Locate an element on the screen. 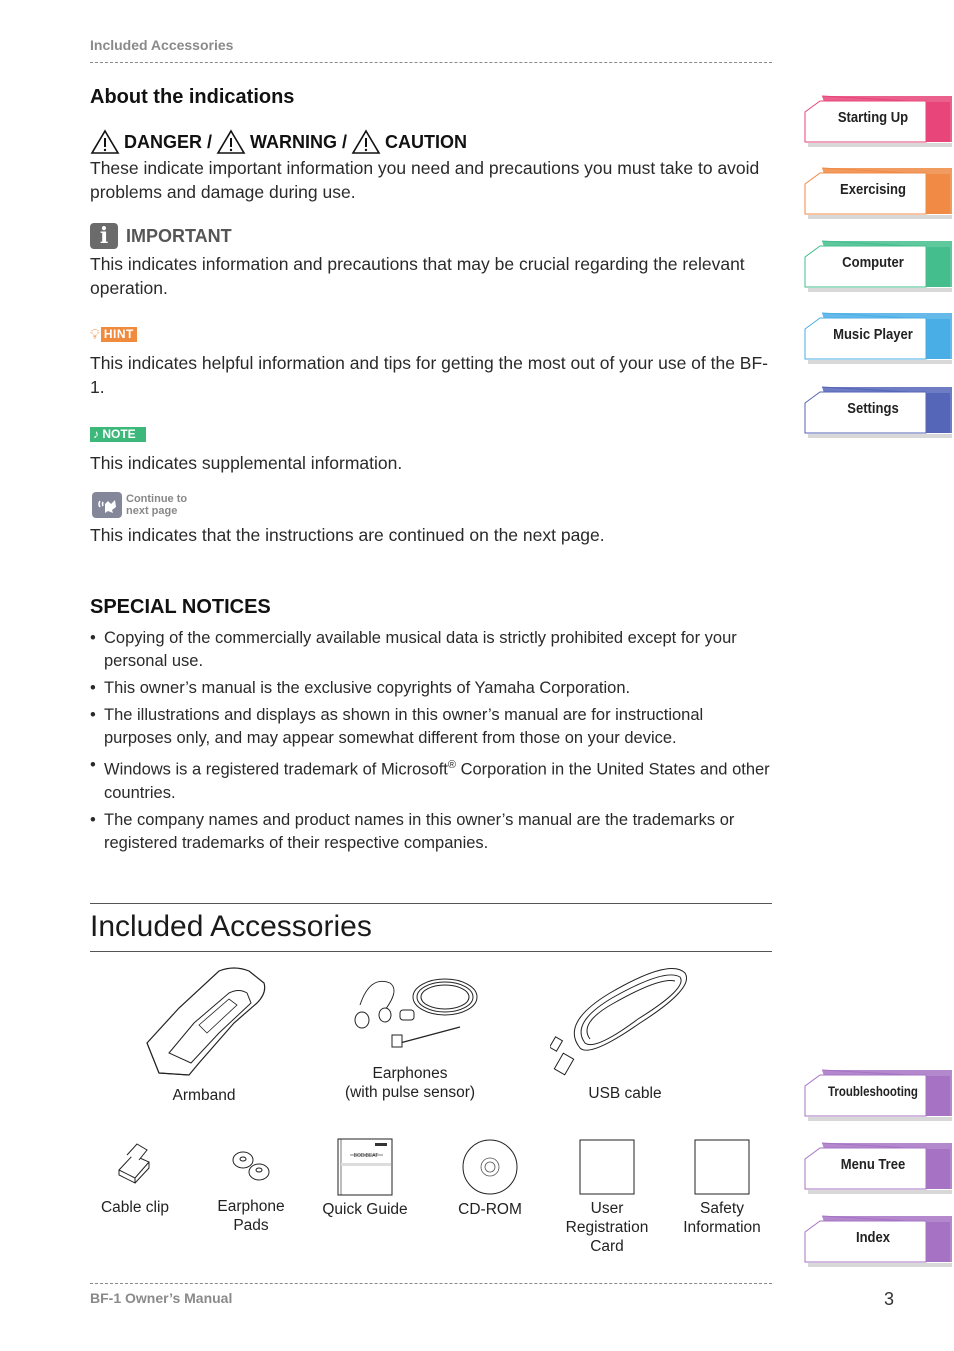  header-divider is located at coordinates (431, 62).